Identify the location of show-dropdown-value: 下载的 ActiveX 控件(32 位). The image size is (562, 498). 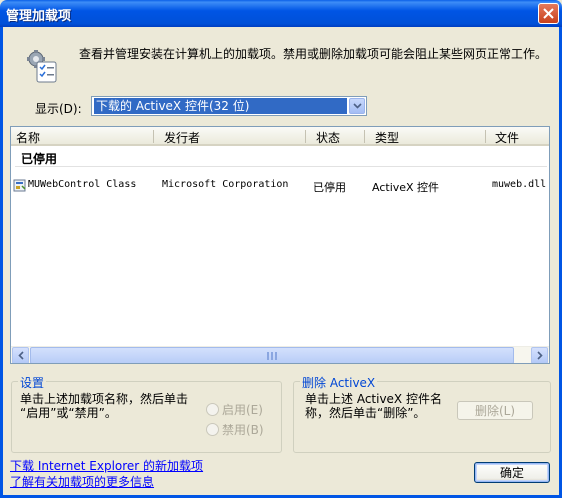
(220, 106).